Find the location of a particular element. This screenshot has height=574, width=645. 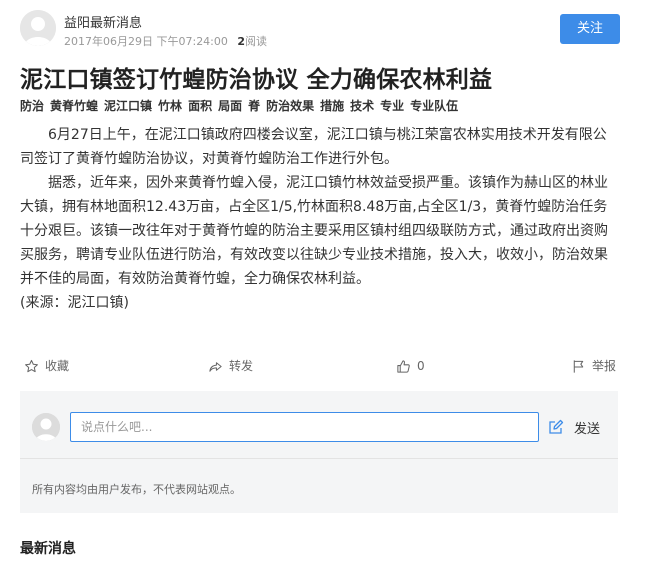

send-button: 发送 is located at coordinates (574, 427).